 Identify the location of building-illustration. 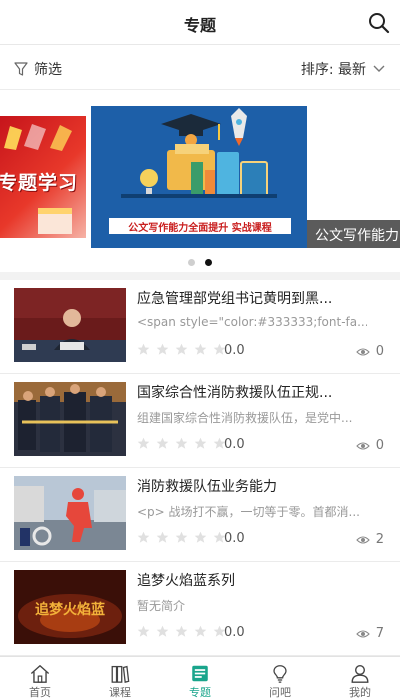
(55, 221).